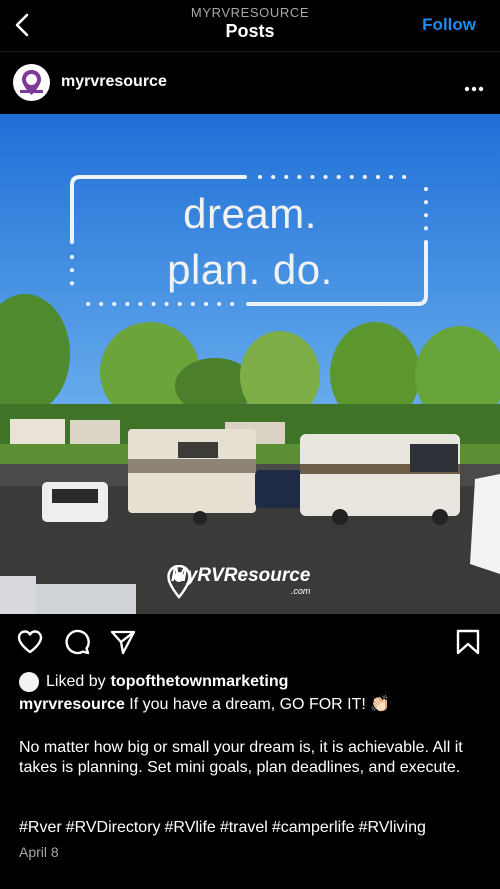 The image size is (500, 889). I want to click on location-pin-icon, so click(179, 582).